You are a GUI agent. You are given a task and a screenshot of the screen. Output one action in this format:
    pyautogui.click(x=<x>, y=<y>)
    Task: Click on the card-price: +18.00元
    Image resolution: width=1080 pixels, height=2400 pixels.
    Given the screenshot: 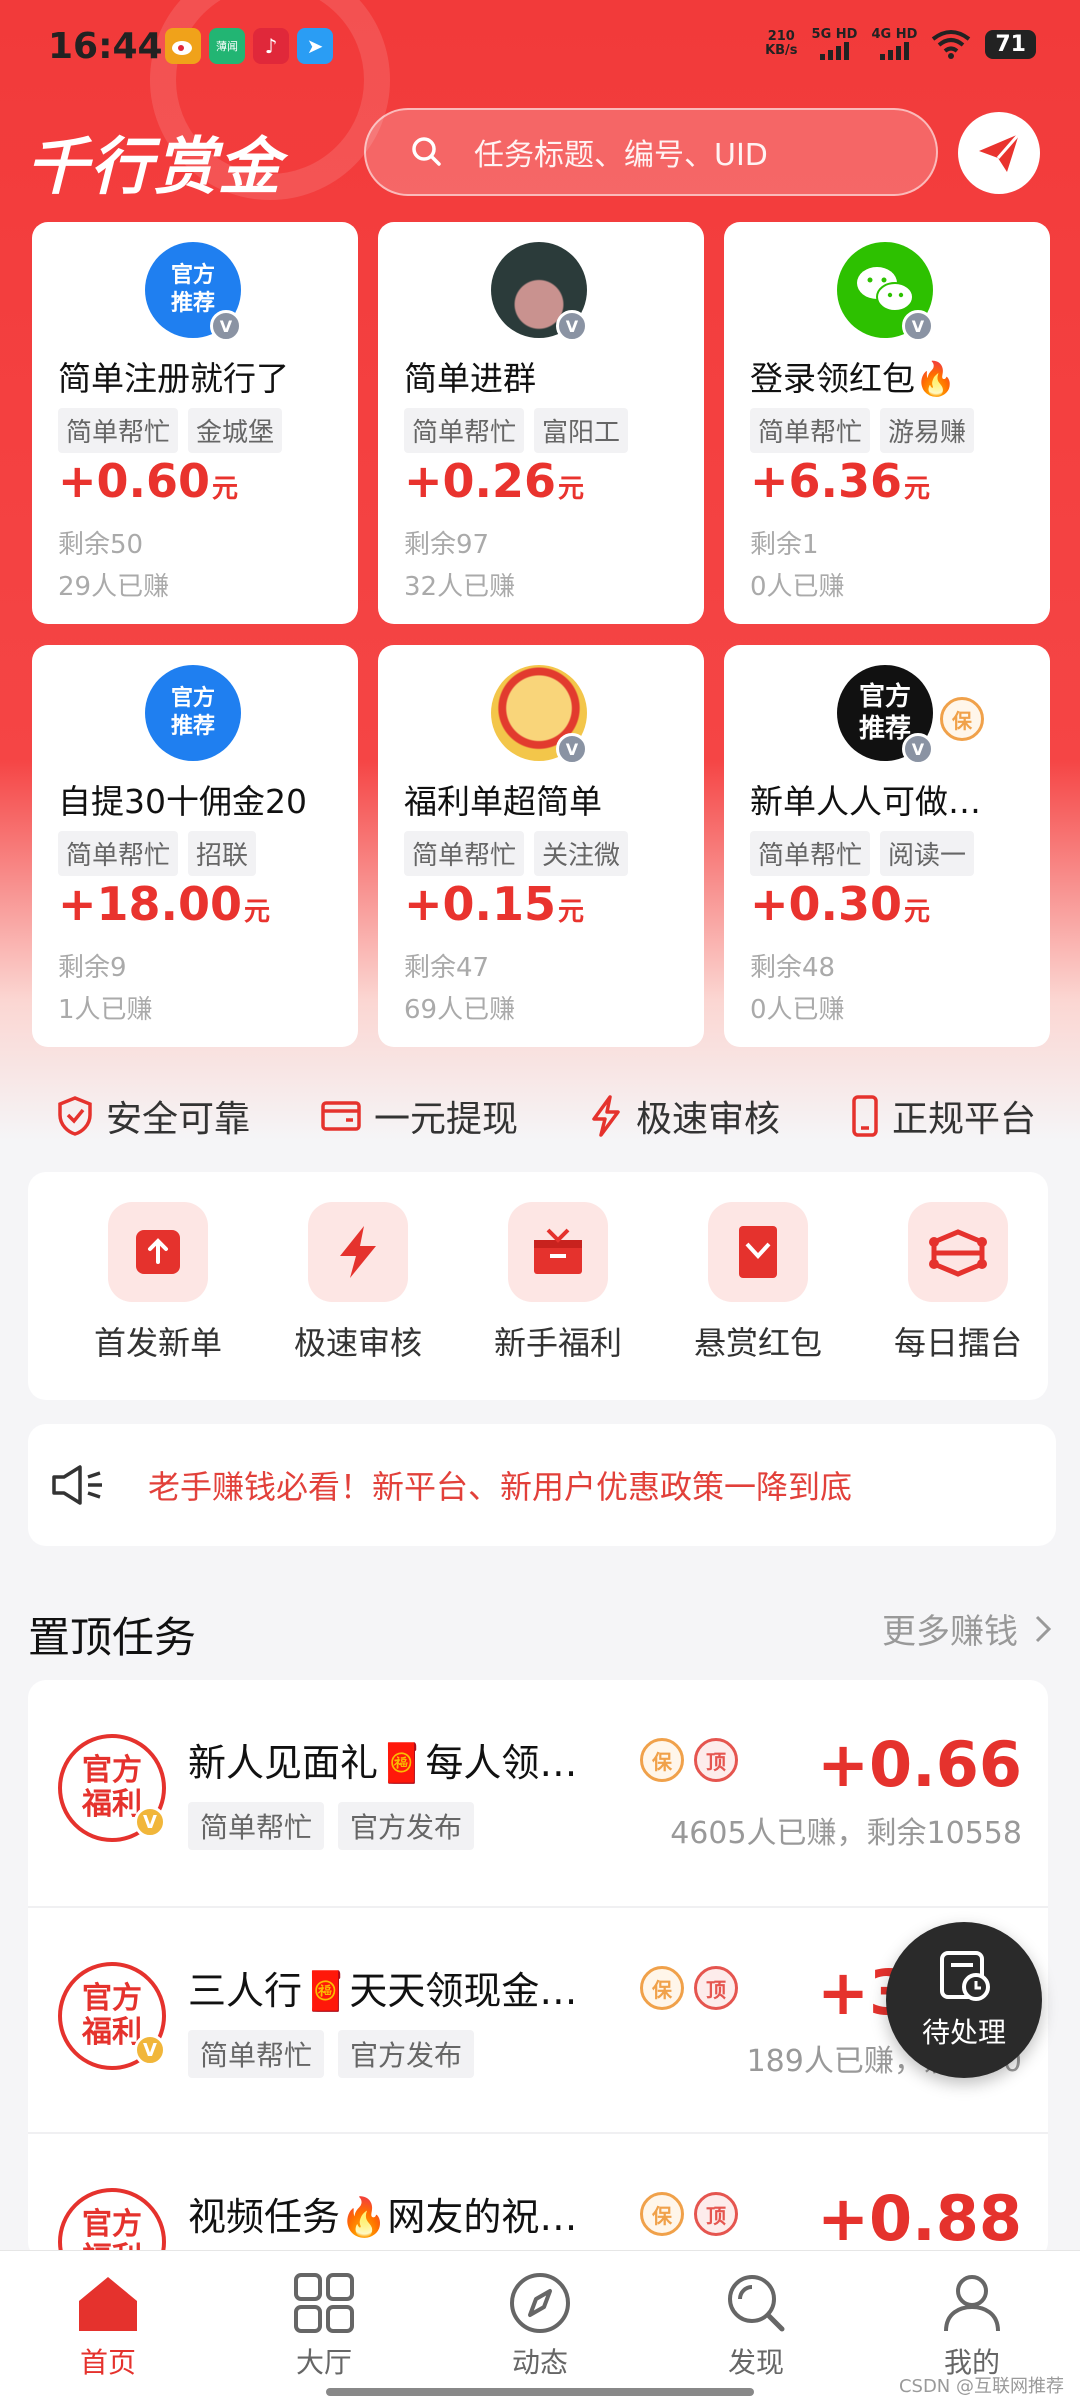 What is the action you would take?
    pyautogui.click(x=164, y=904)
    